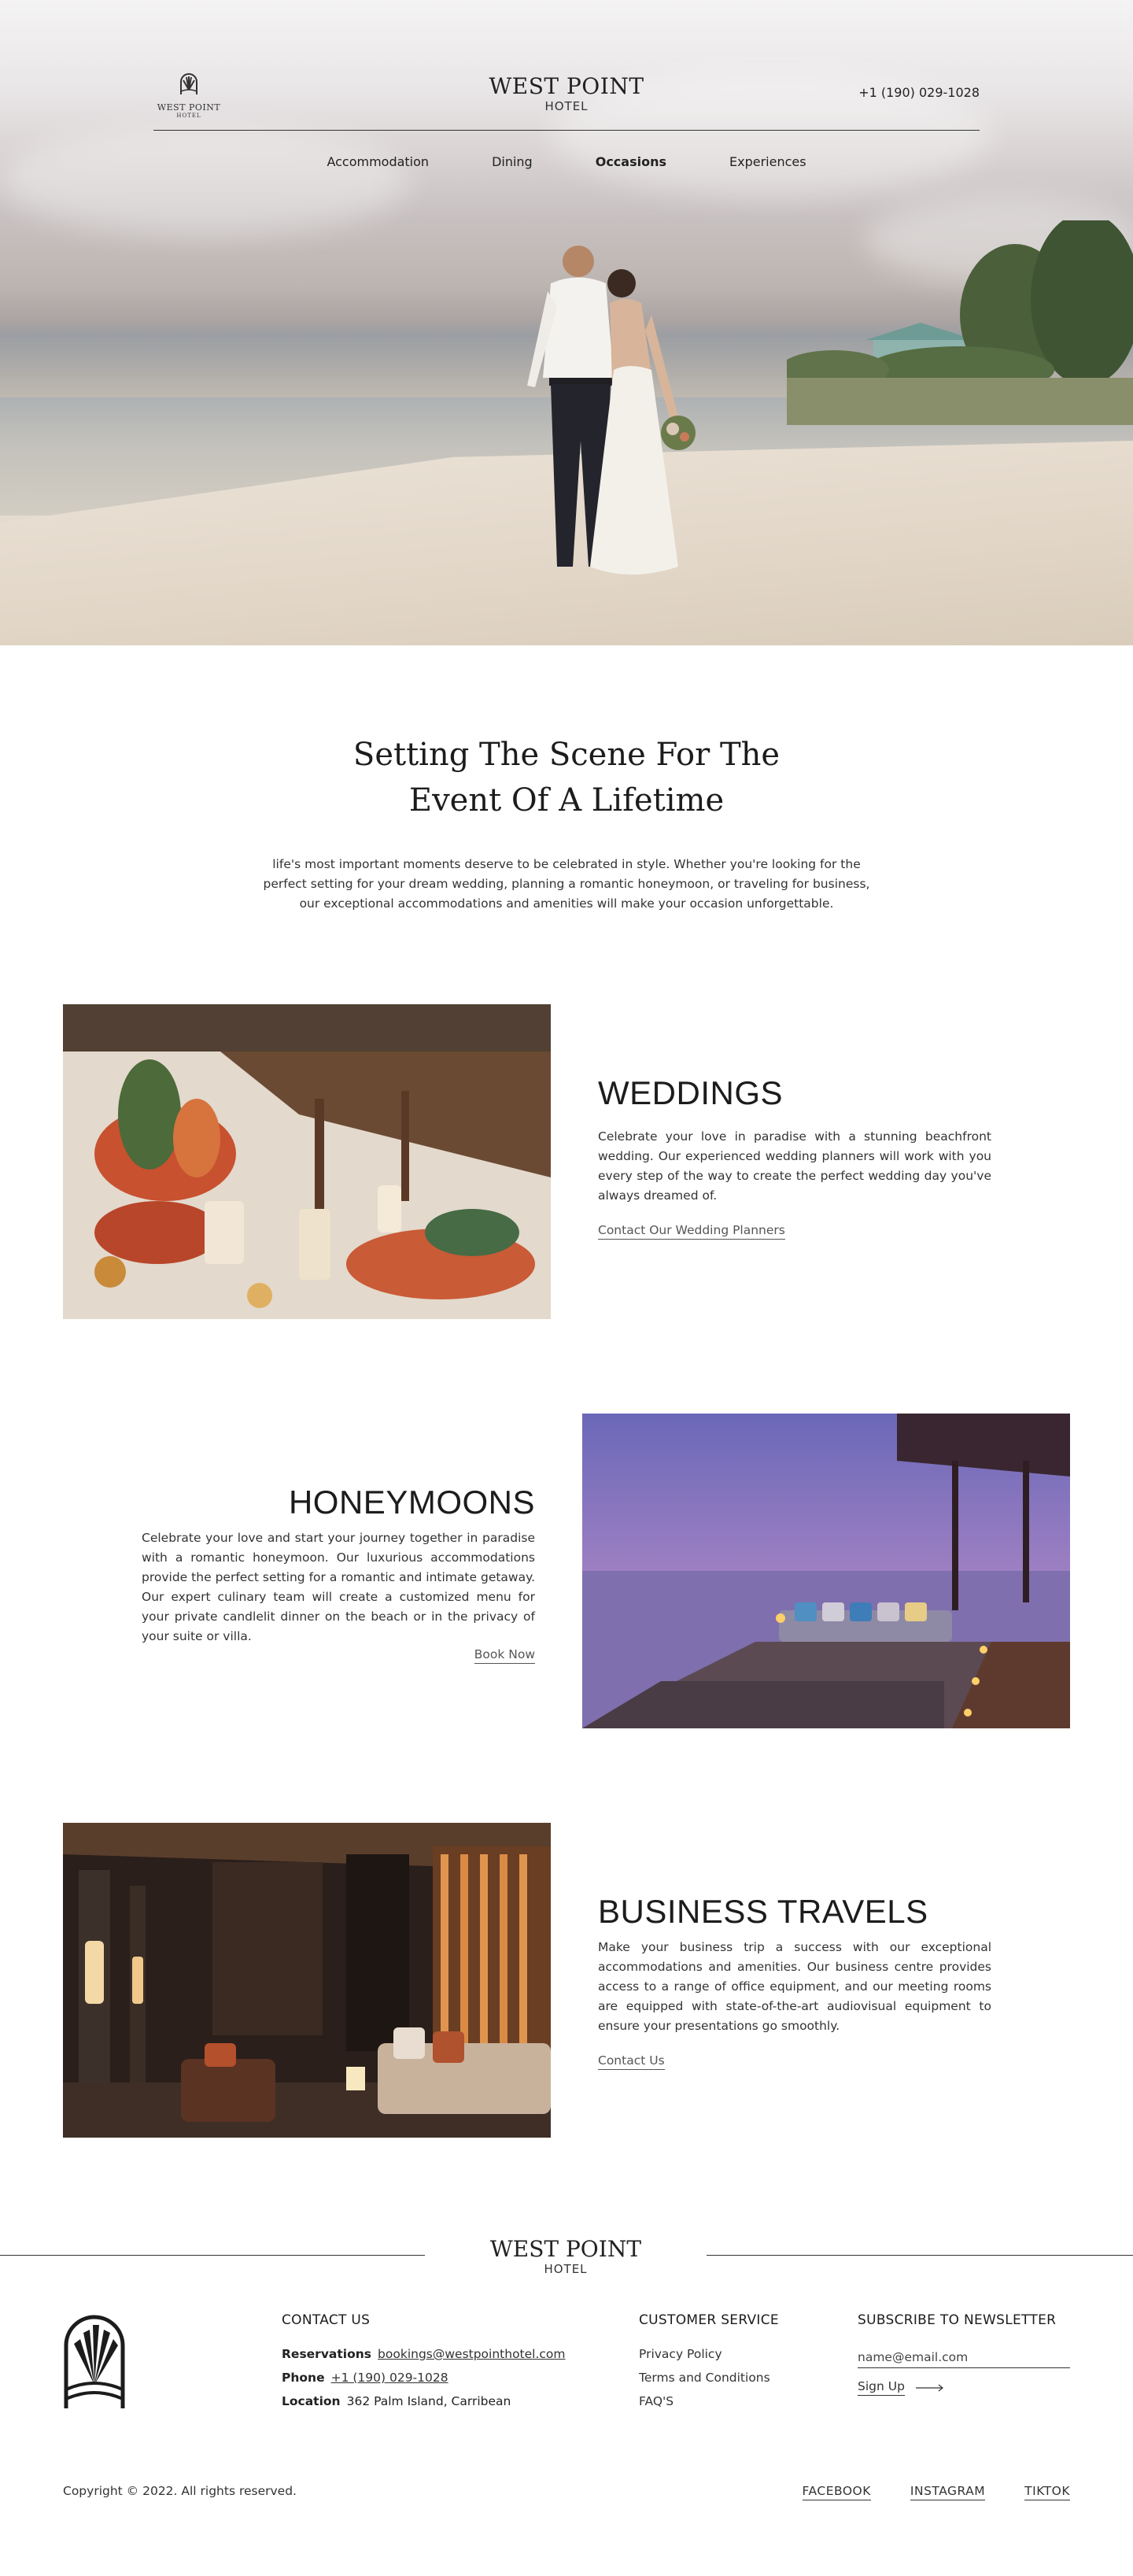 This screenshot has width=1133, height=2576. I want to click on instagram-link: INSTAGRAM, so click(948, 2492).